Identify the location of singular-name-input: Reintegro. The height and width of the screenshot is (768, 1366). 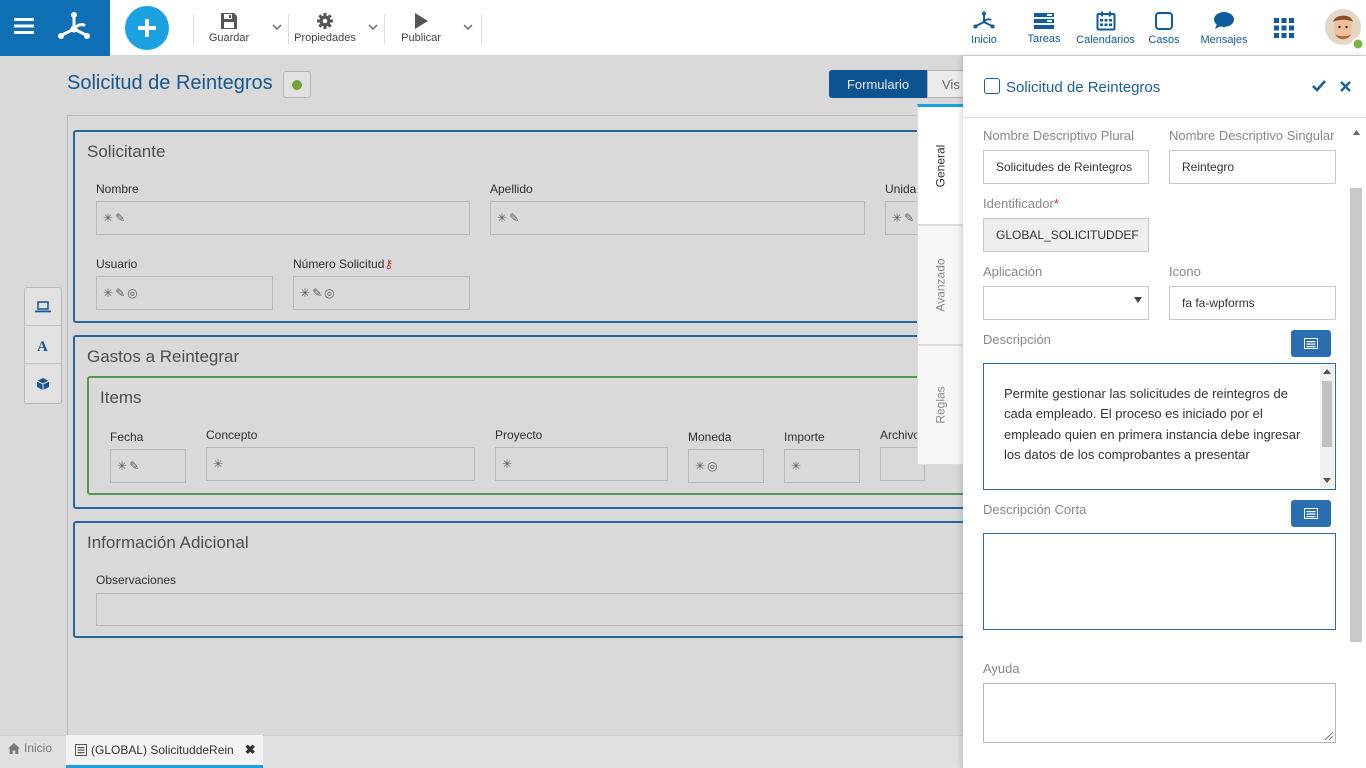
(1252, 167).